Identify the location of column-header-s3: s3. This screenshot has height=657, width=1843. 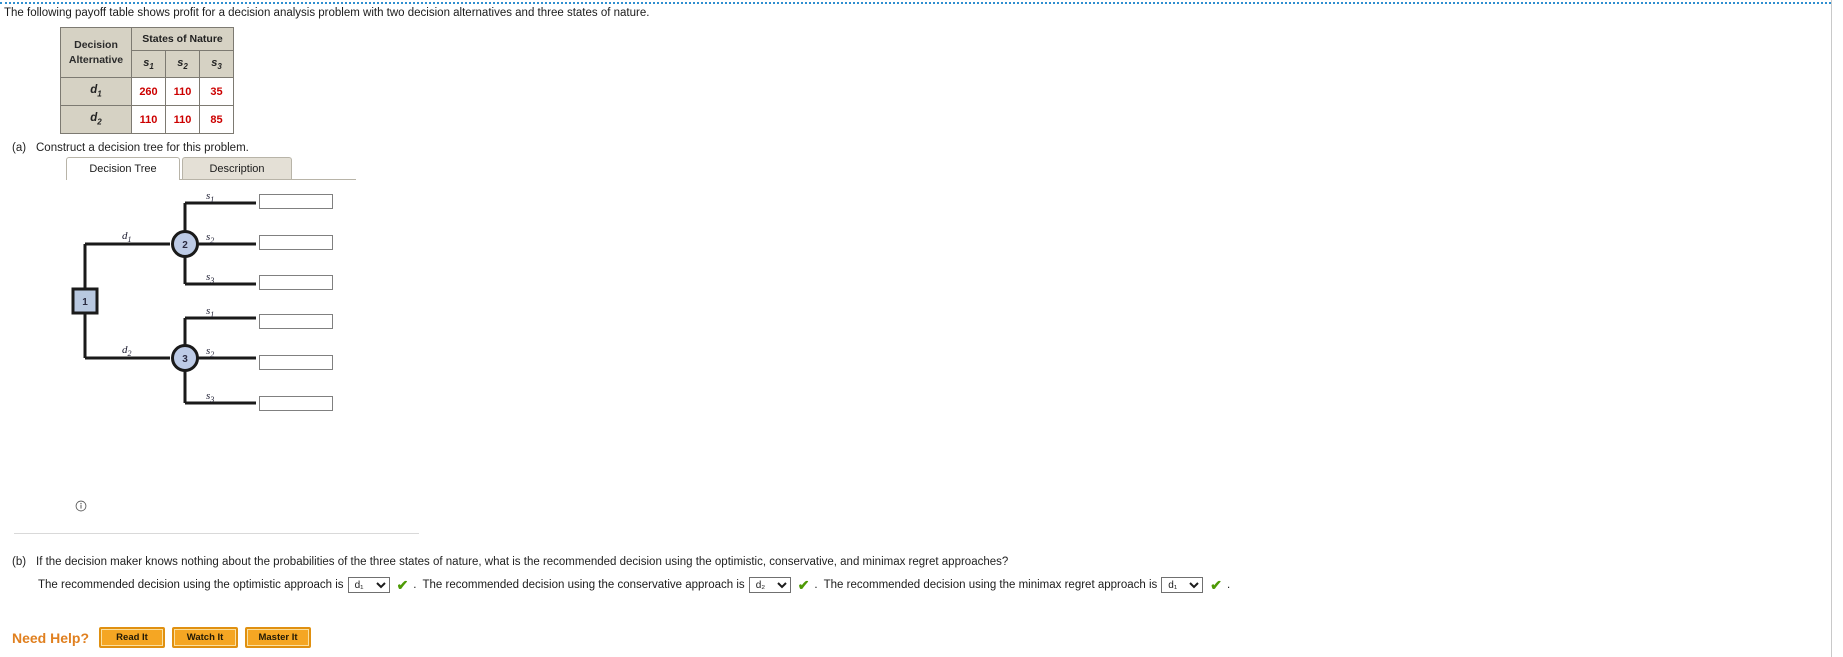
(216, 64).